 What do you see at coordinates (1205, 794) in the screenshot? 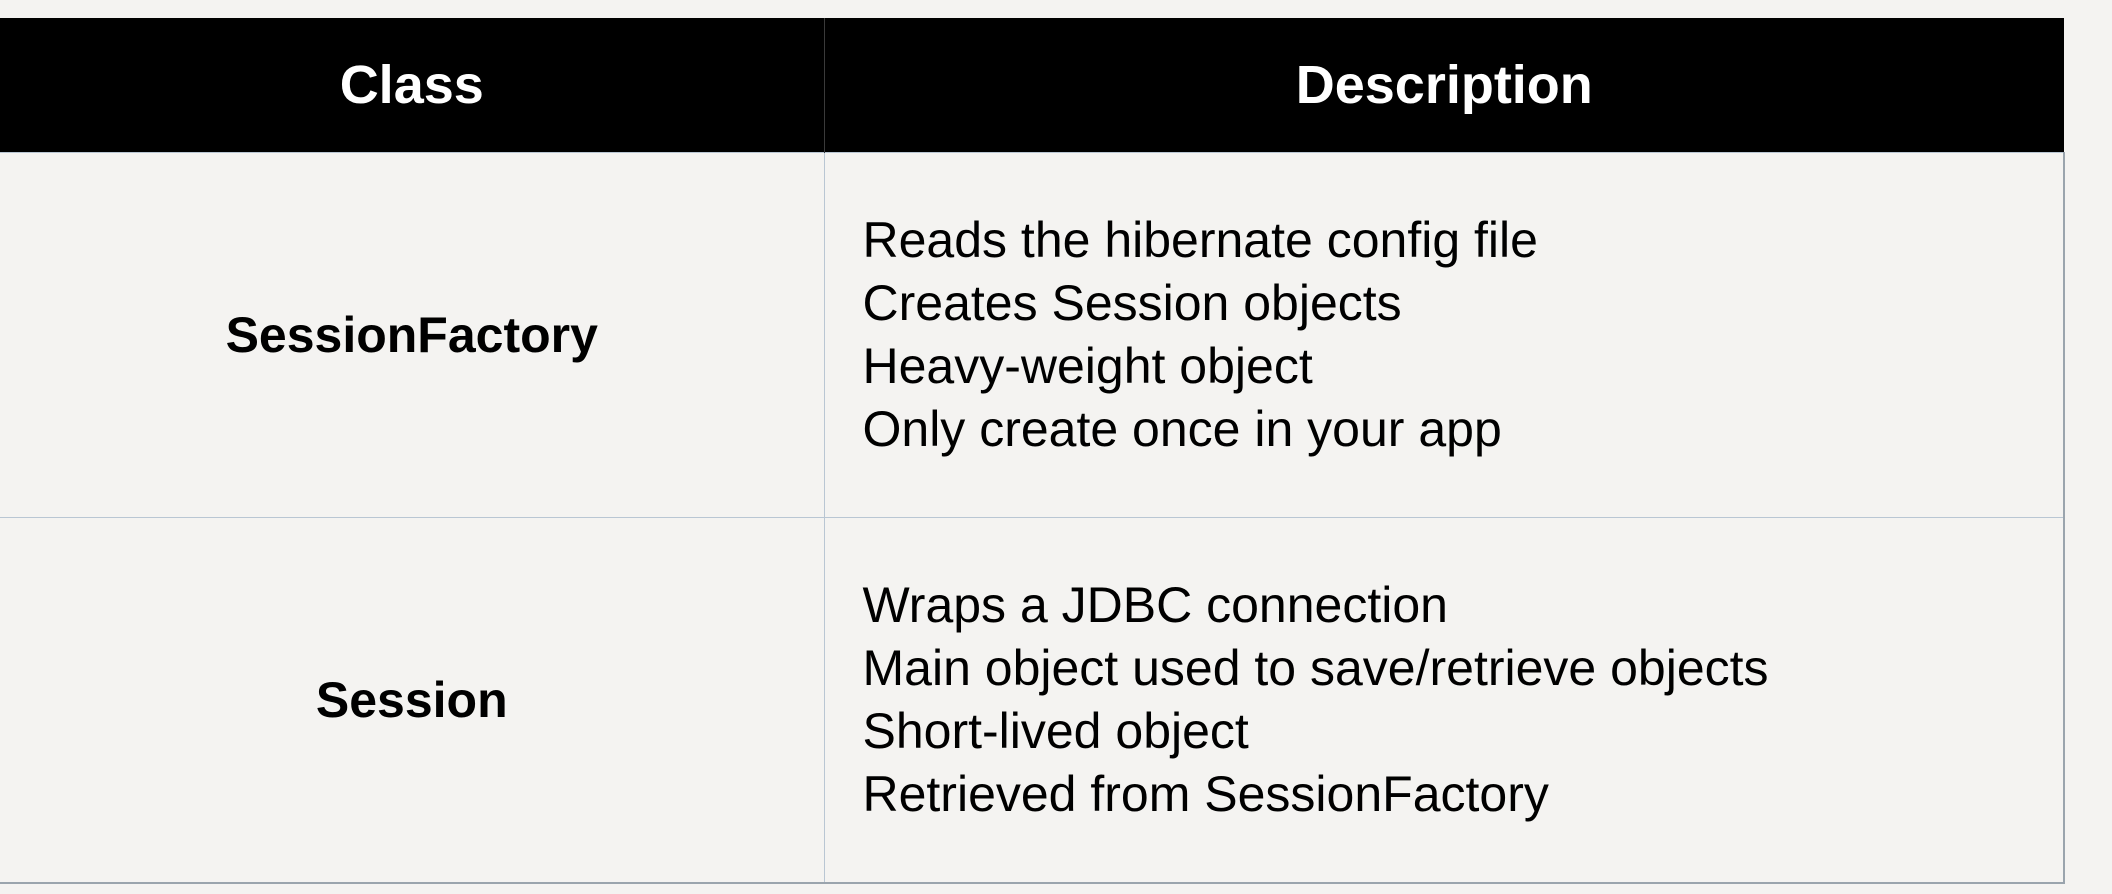
I see `description-line: Retrieved from SessionFactory` at bounding box center [1205, 794].